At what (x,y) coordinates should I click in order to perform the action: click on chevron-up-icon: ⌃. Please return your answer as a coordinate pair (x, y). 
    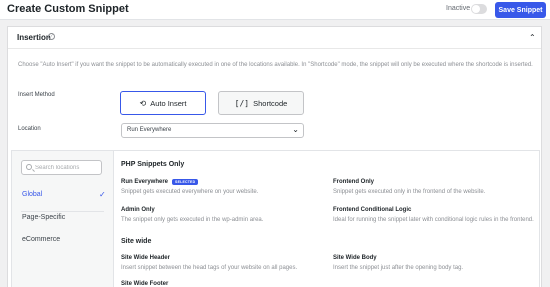
    Looking at the image, I should click on (532, 37).